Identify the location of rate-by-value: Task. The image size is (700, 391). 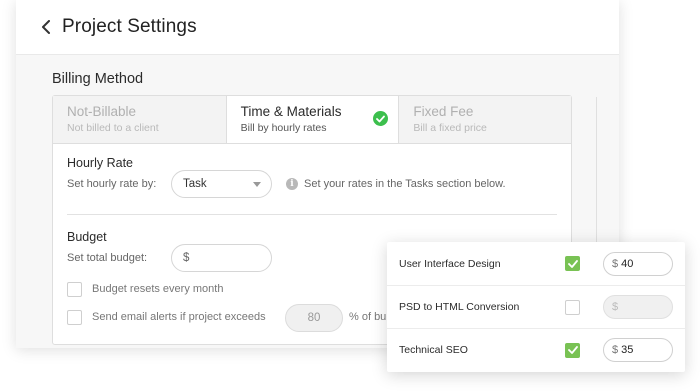
(195, 184).